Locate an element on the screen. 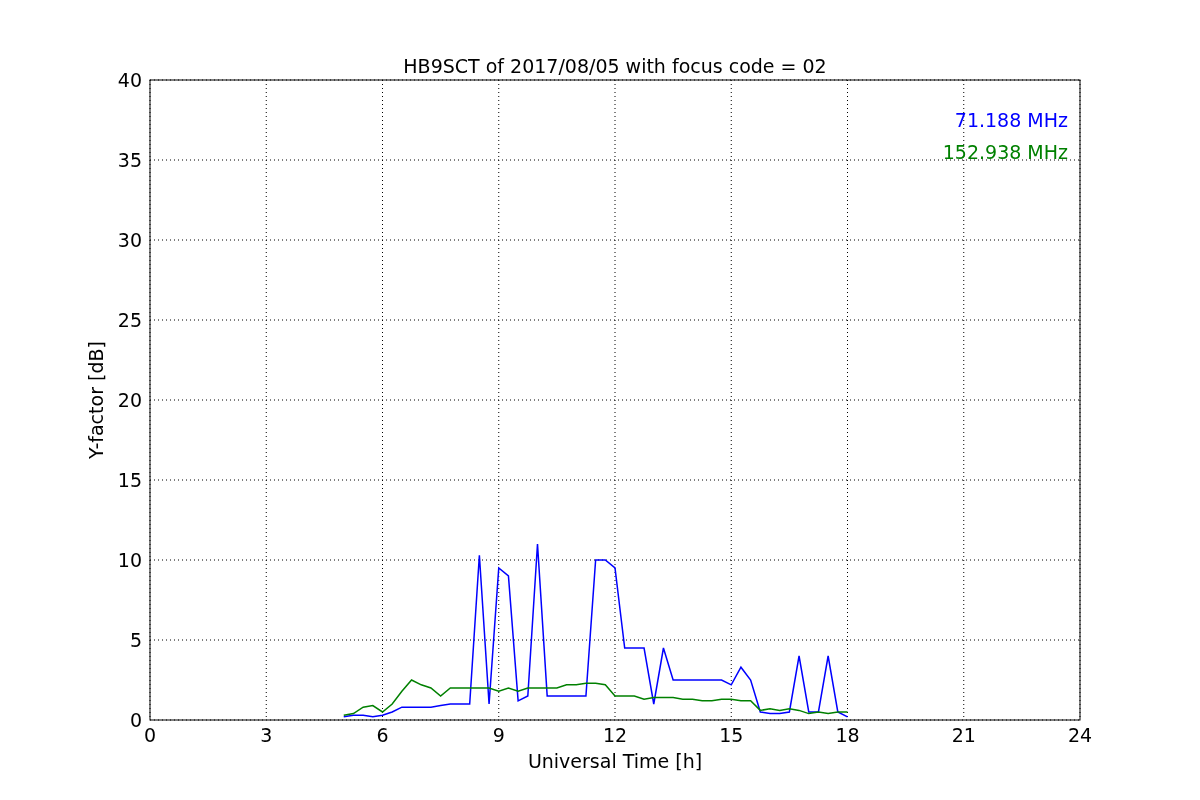 The width and height of the screenshot is (1200, 800). tick-label: 20 is located at coordinates (129, 400).